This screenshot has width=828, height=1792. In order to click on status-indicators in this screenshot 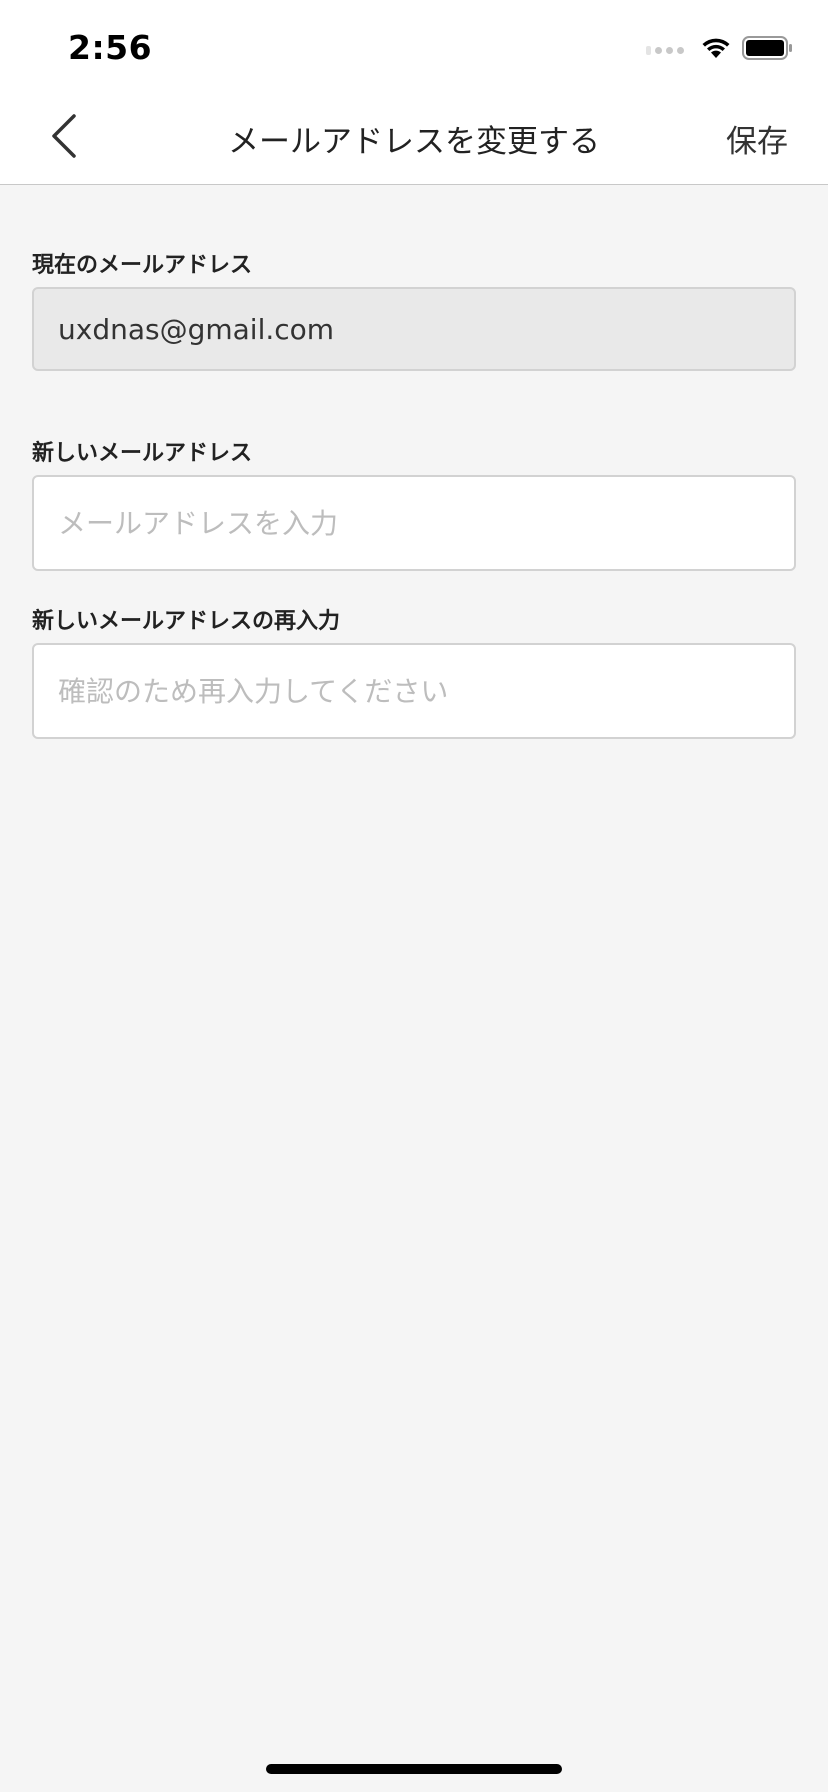, I will do `click(720, 50)`.